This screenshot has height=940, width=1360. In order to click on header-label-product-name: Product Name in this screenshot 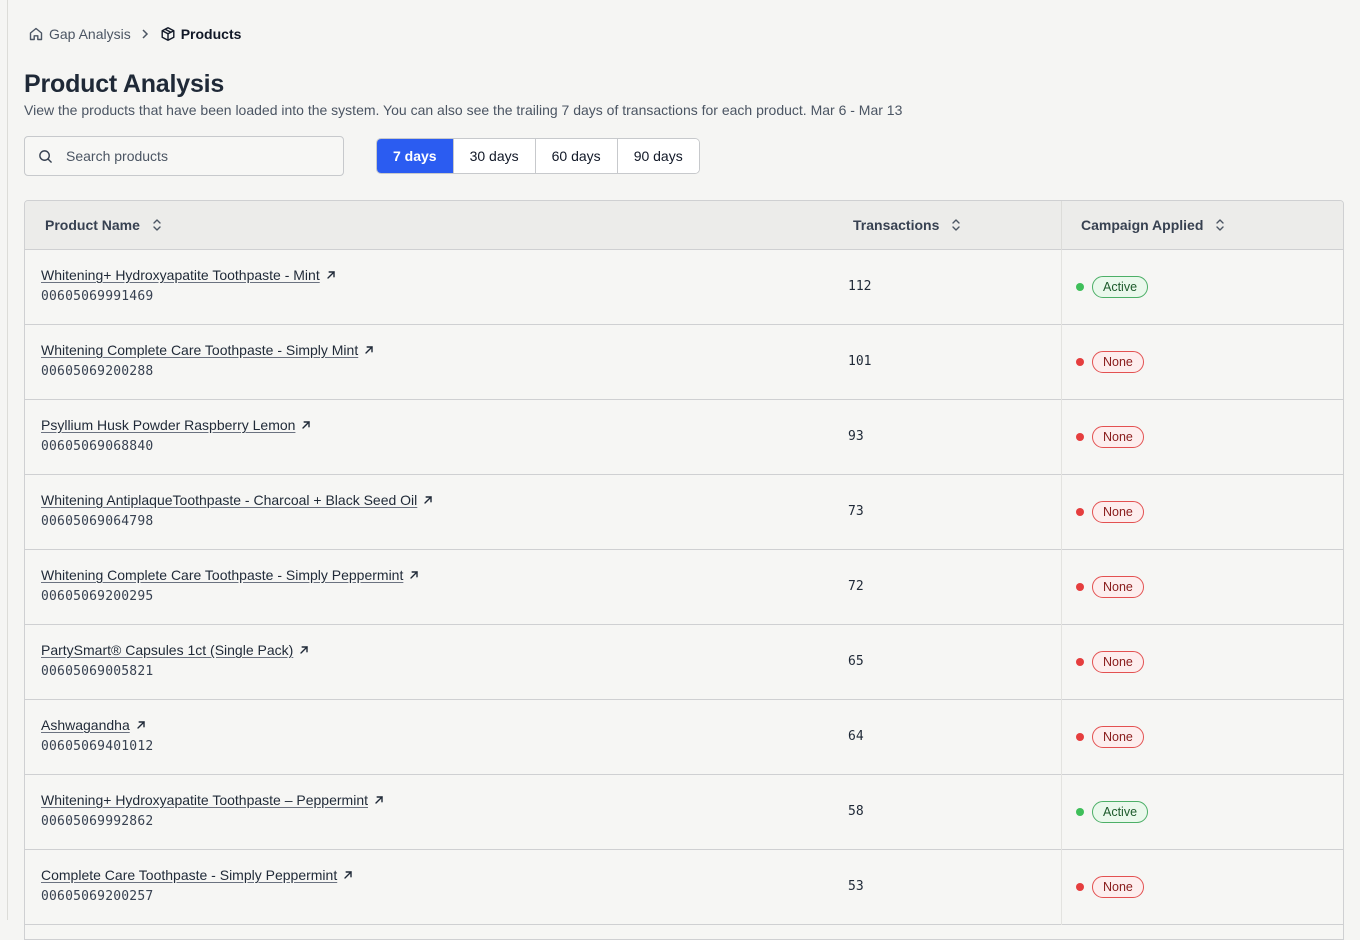, I will do `click(92, 225)`.